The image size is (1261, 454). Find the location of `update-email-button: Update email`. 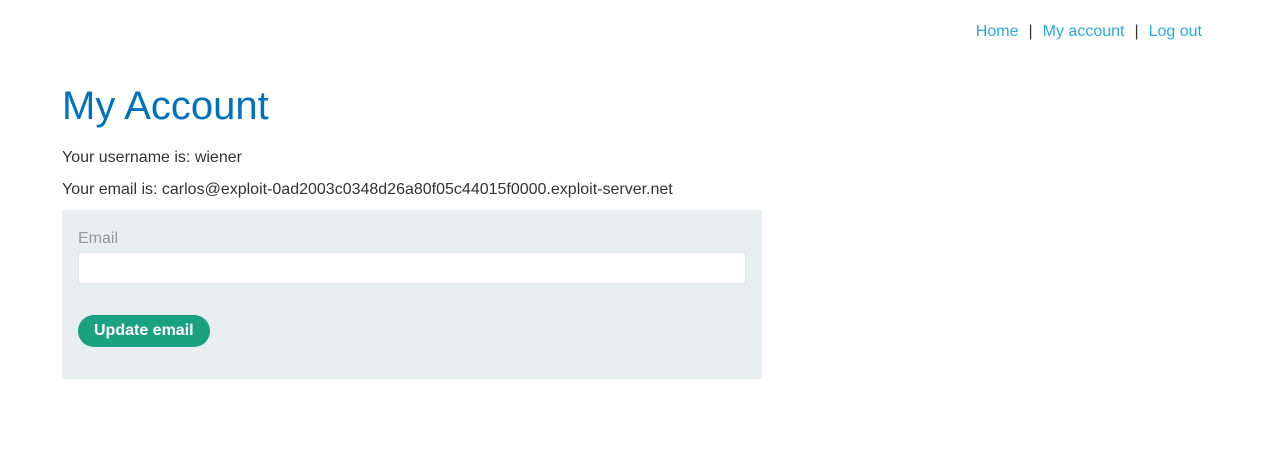

update-email-button: Update email is located at coordinates (144, 331).